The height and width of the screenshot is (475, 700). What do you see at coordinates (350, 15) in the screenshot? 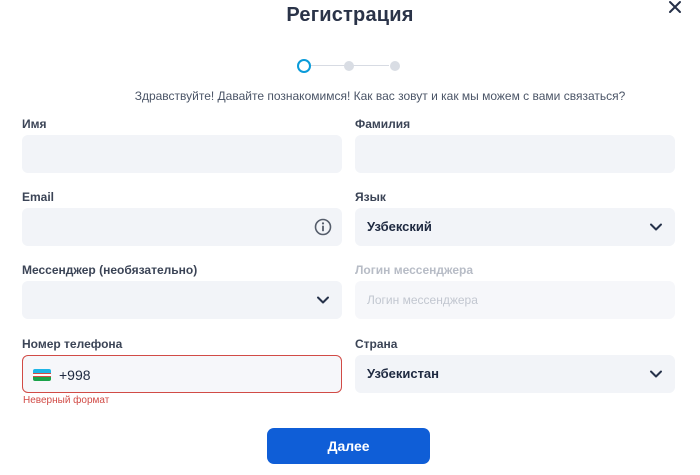
I see `dialog-title: Регистрация` at bounding box center [350, 15].